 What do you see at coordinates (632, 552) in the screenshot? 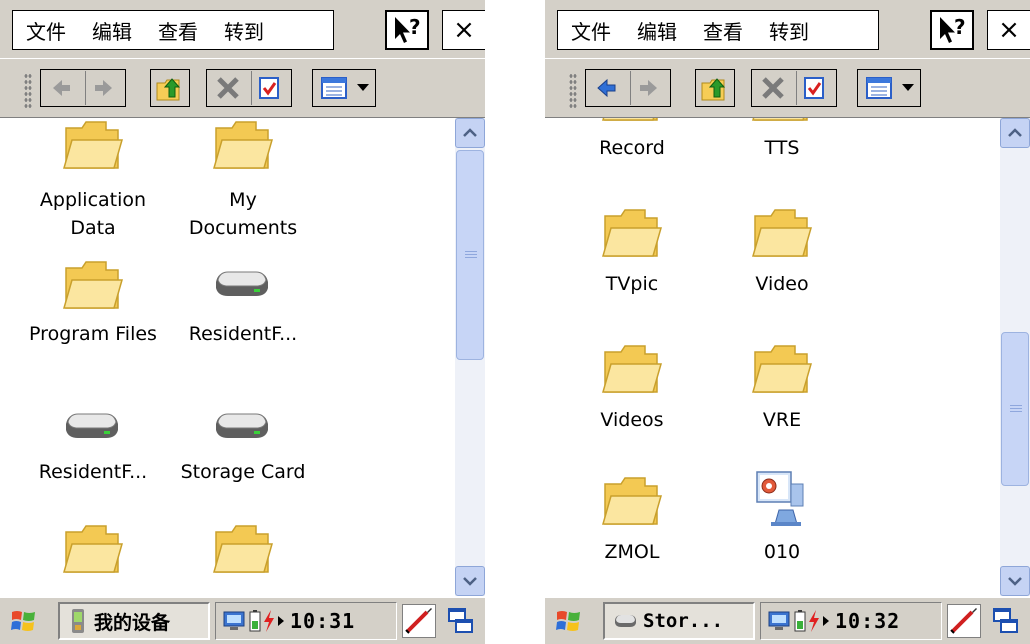
I see `item-label: ZMOL` at bounding box center [632, 552].